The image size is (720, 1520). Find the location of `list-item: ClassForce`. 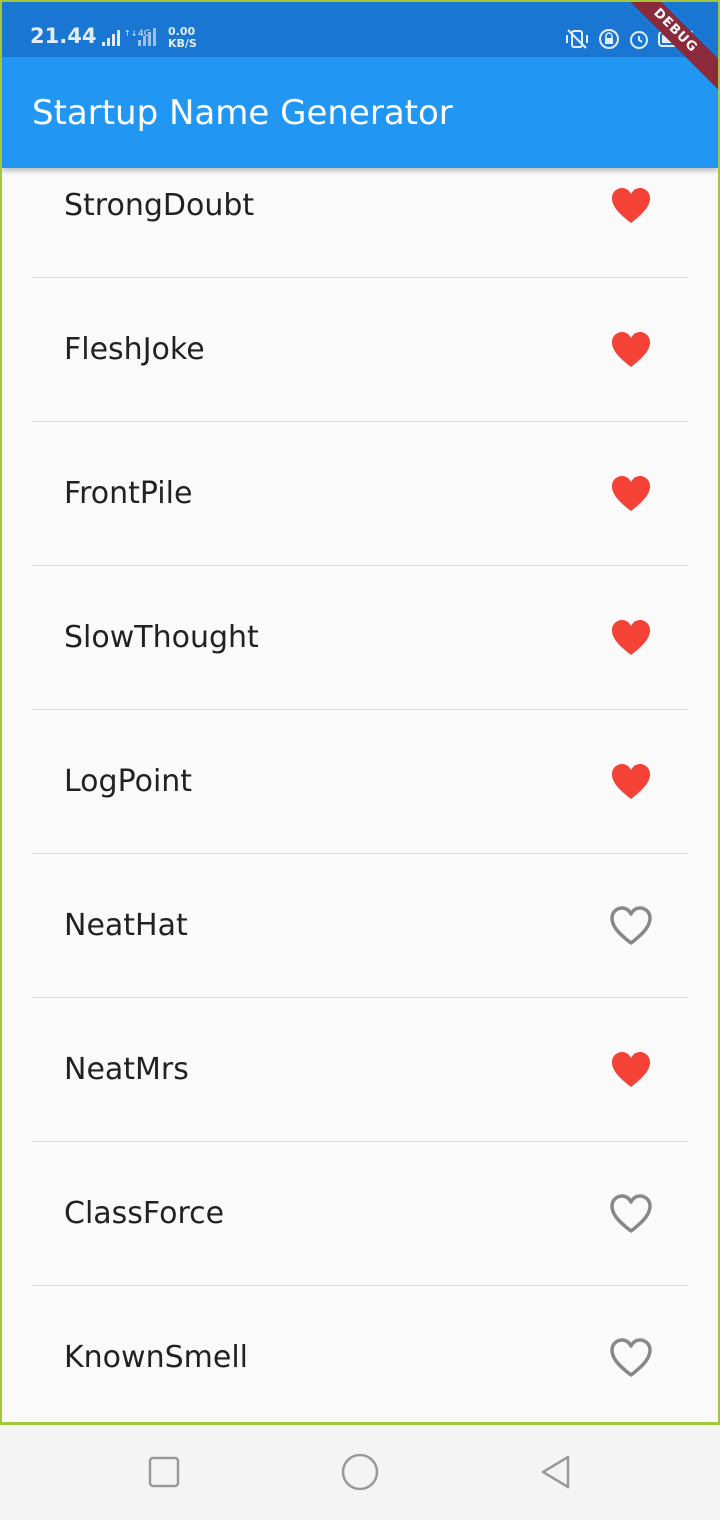

list-item: ClassForce is located at coordinates (360, 1214).